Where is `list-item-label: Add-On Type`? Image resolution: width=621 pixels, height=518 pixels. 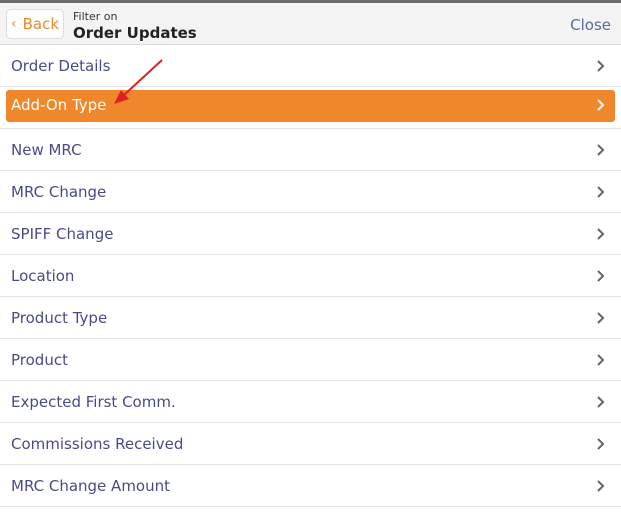 list-item-label: Add-On Type is located at coordinates (59, 105).